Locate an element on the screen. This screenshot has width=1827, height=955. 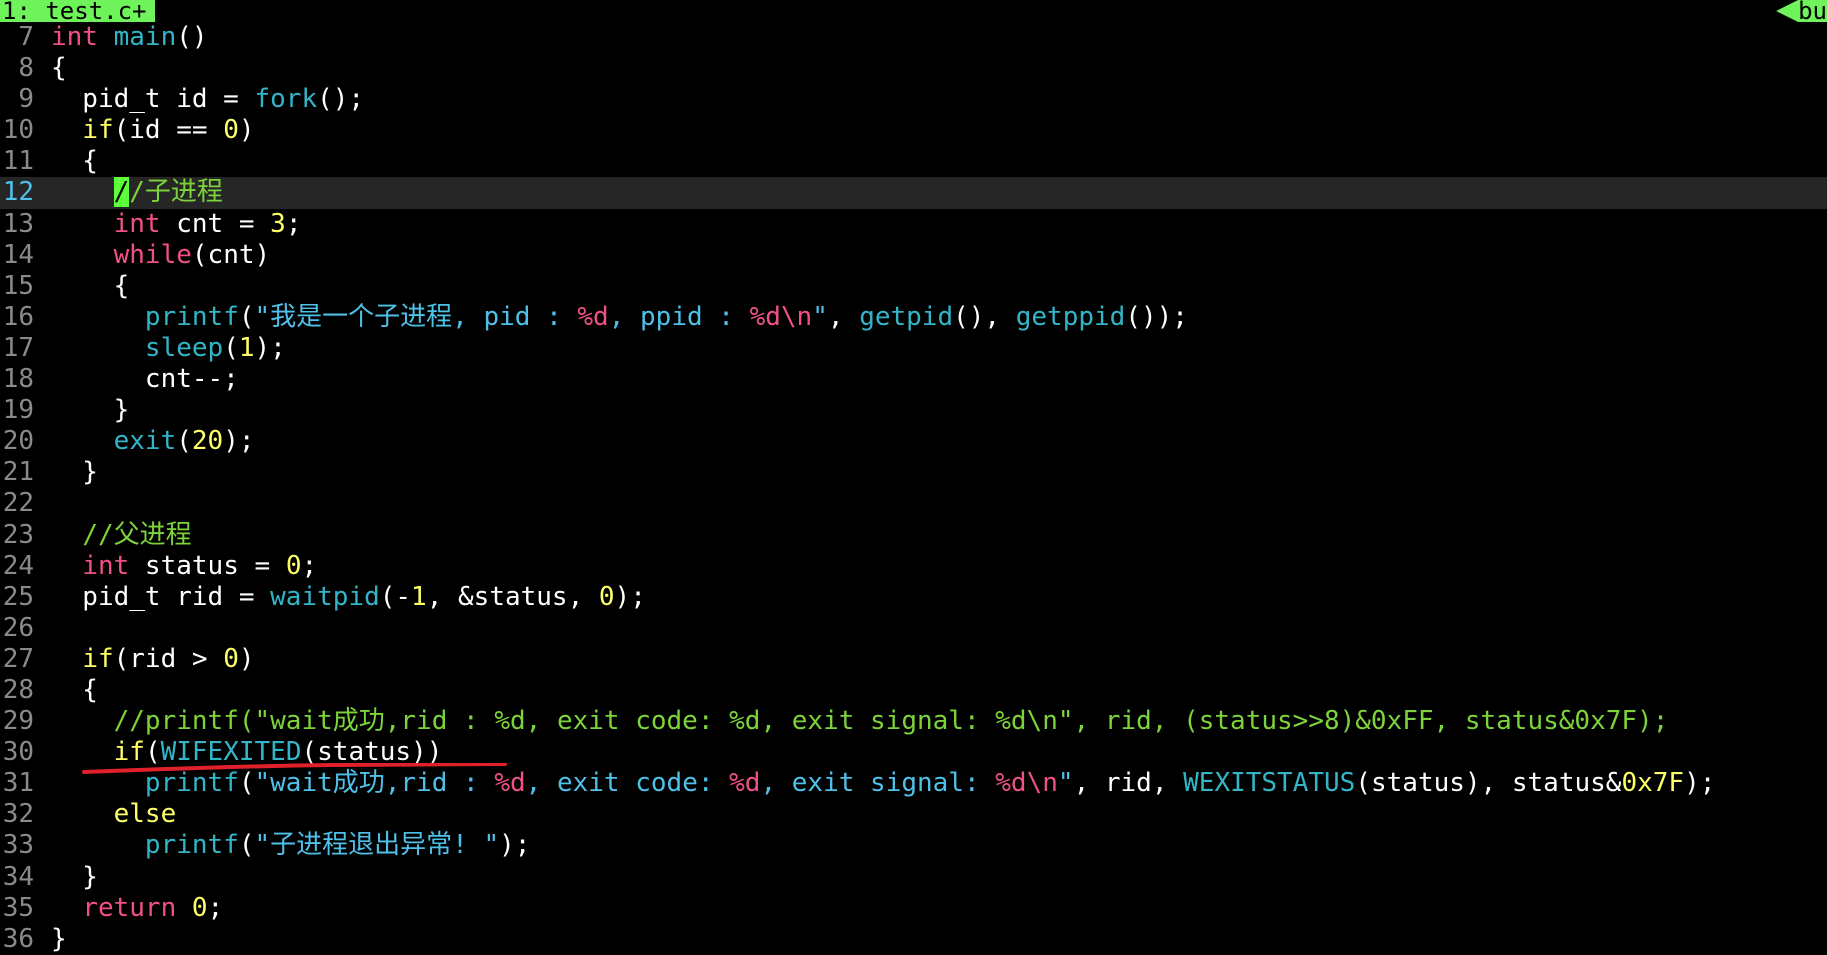
line-number: 22 is located at coordinates (18, 503).